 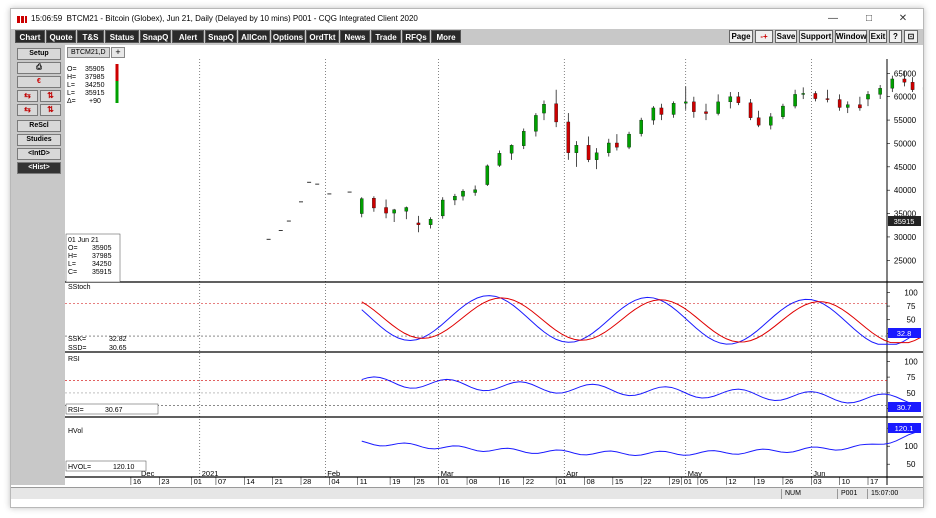 What do you see at coordinates (79, 287) in the screenshot?
I see `sstoch-title: SStoch` at bounding box center [79, 287].